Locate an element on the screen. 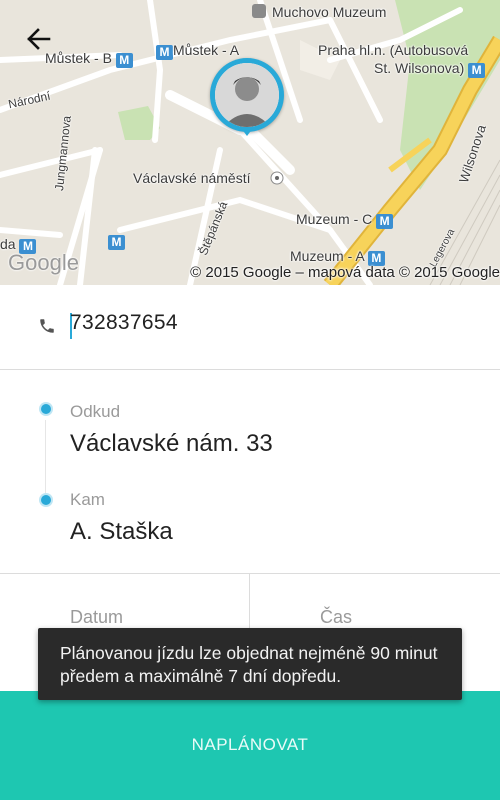 The image size is (500, 800). map-label-text: Můstek - B is located at coordinates (78, 58).